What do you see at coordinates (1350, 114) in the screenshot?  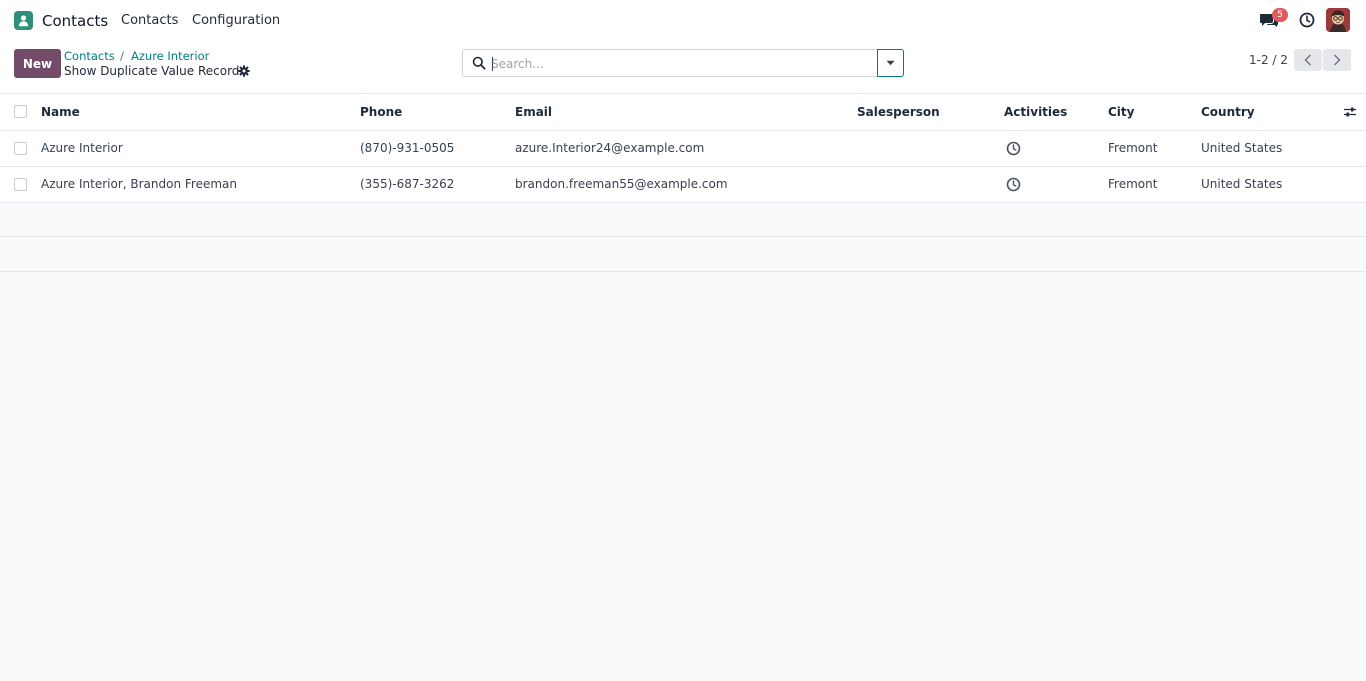 I see `optional-columns-icon` at bounding box center [1350, 114].